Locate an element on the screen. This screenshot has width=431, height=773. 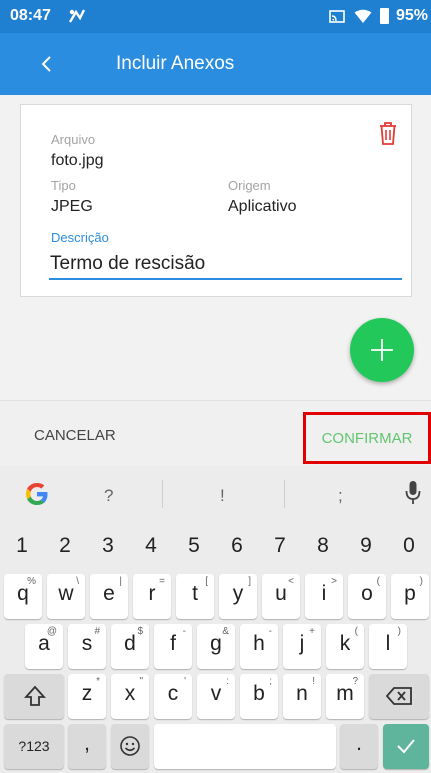
google-icon is located at coordinates (37, 494).